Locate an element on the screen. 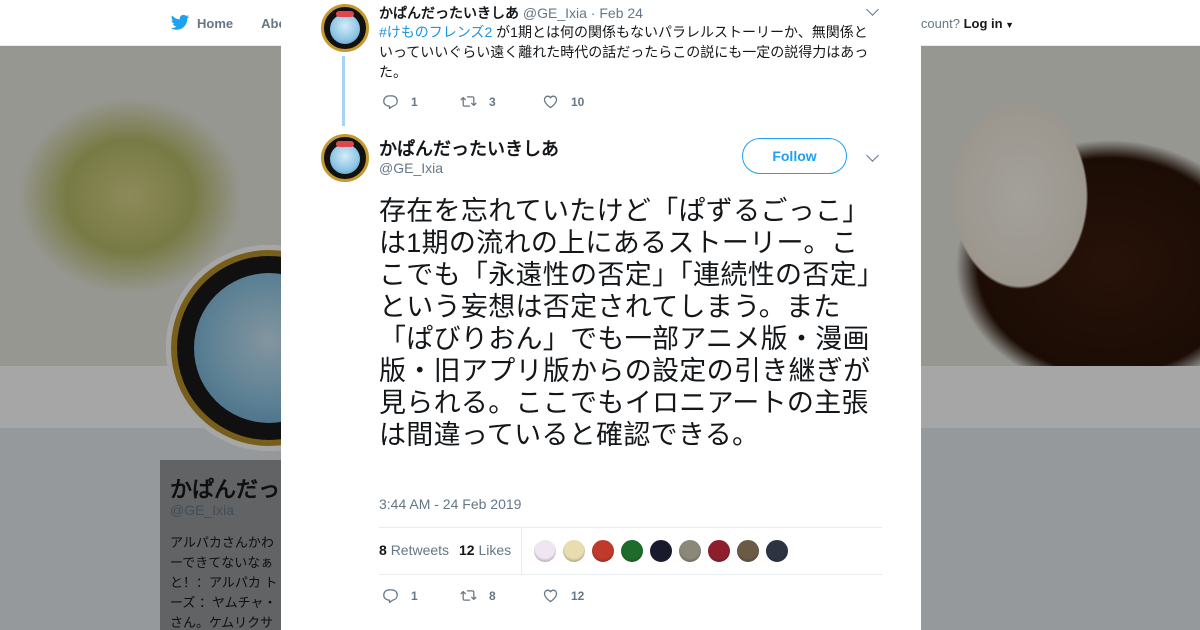 The height and width of the screenshot is (630, 1200). retweet-button: 3 is located at coordinates (501, 101).